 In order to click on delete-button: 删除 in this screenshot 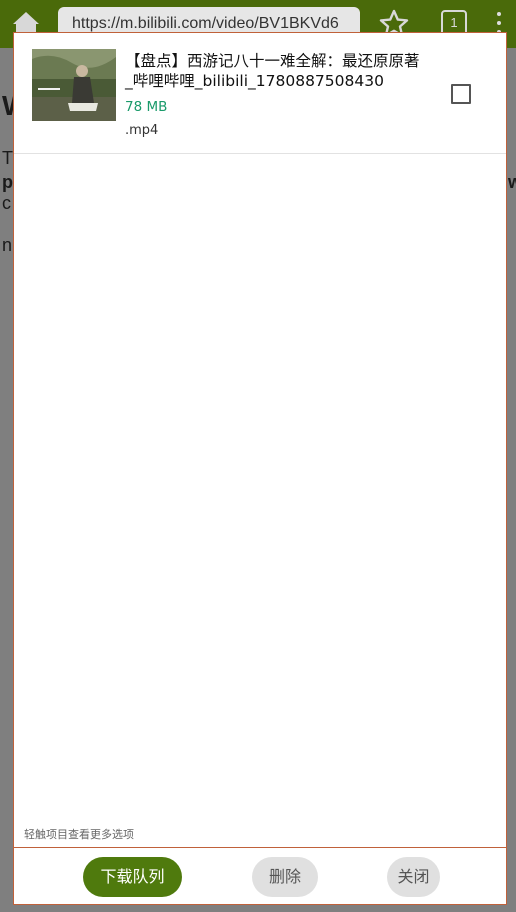, I will do `click(285, 877)`.